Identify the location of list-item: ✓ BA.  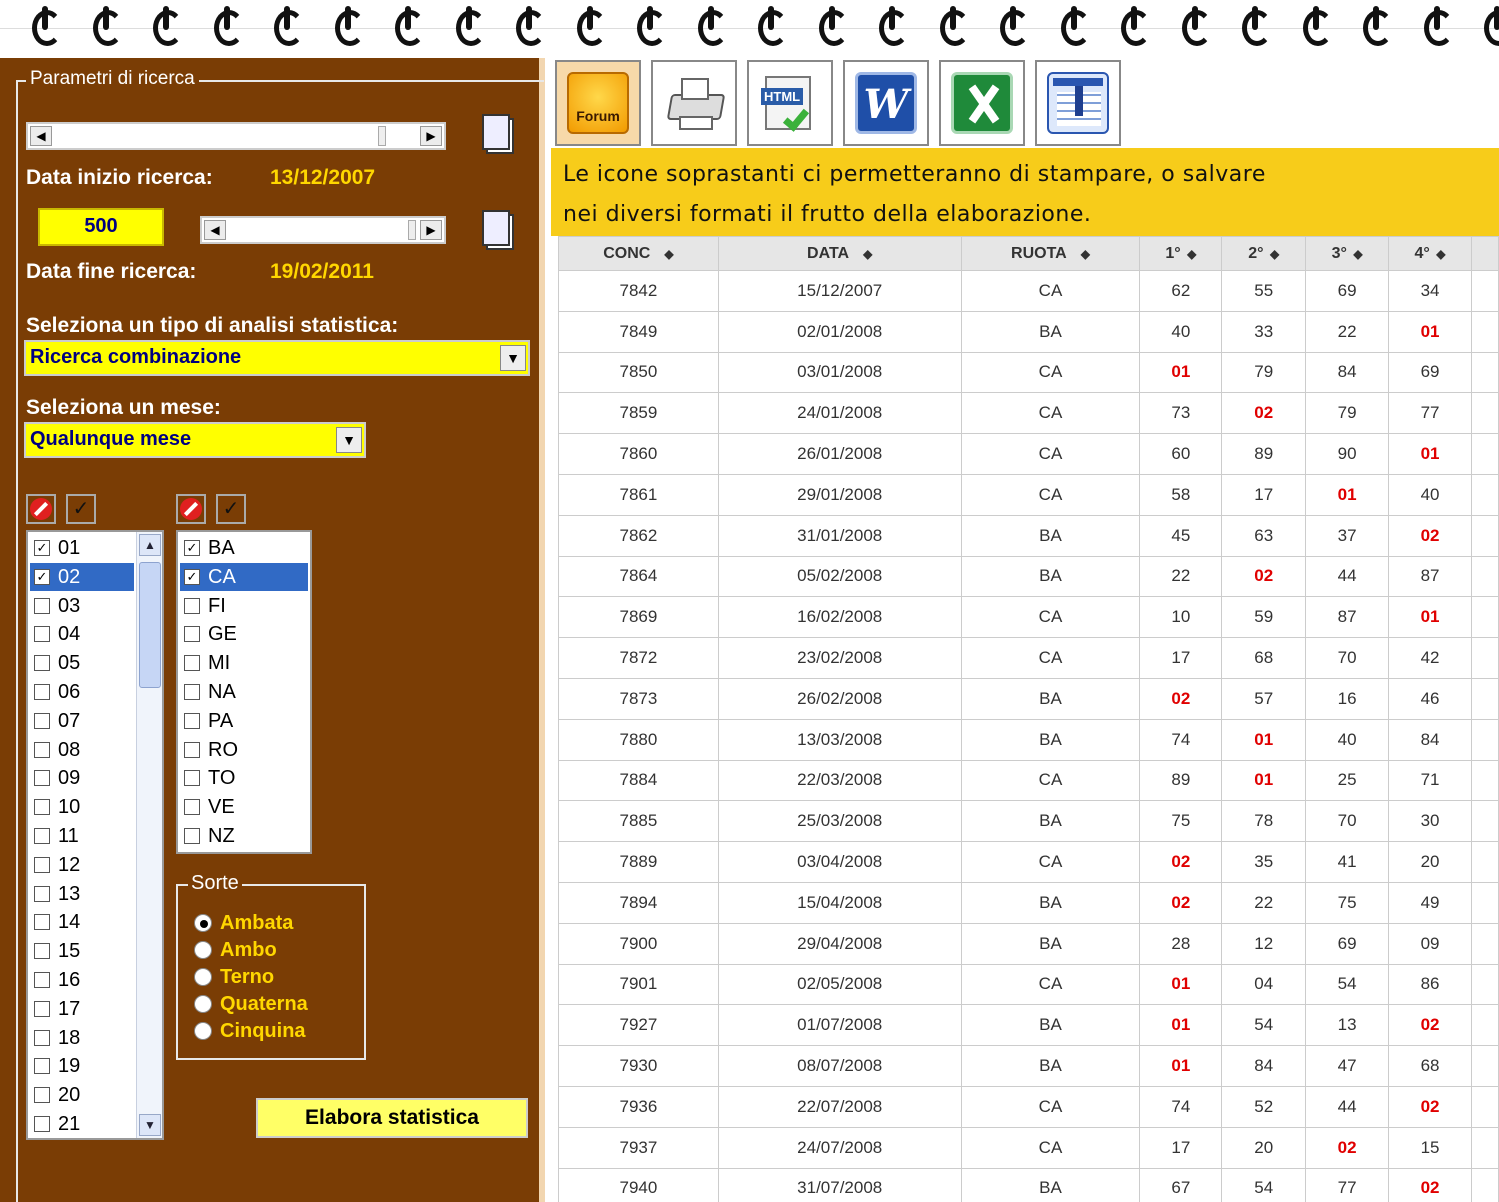
(244, 548).